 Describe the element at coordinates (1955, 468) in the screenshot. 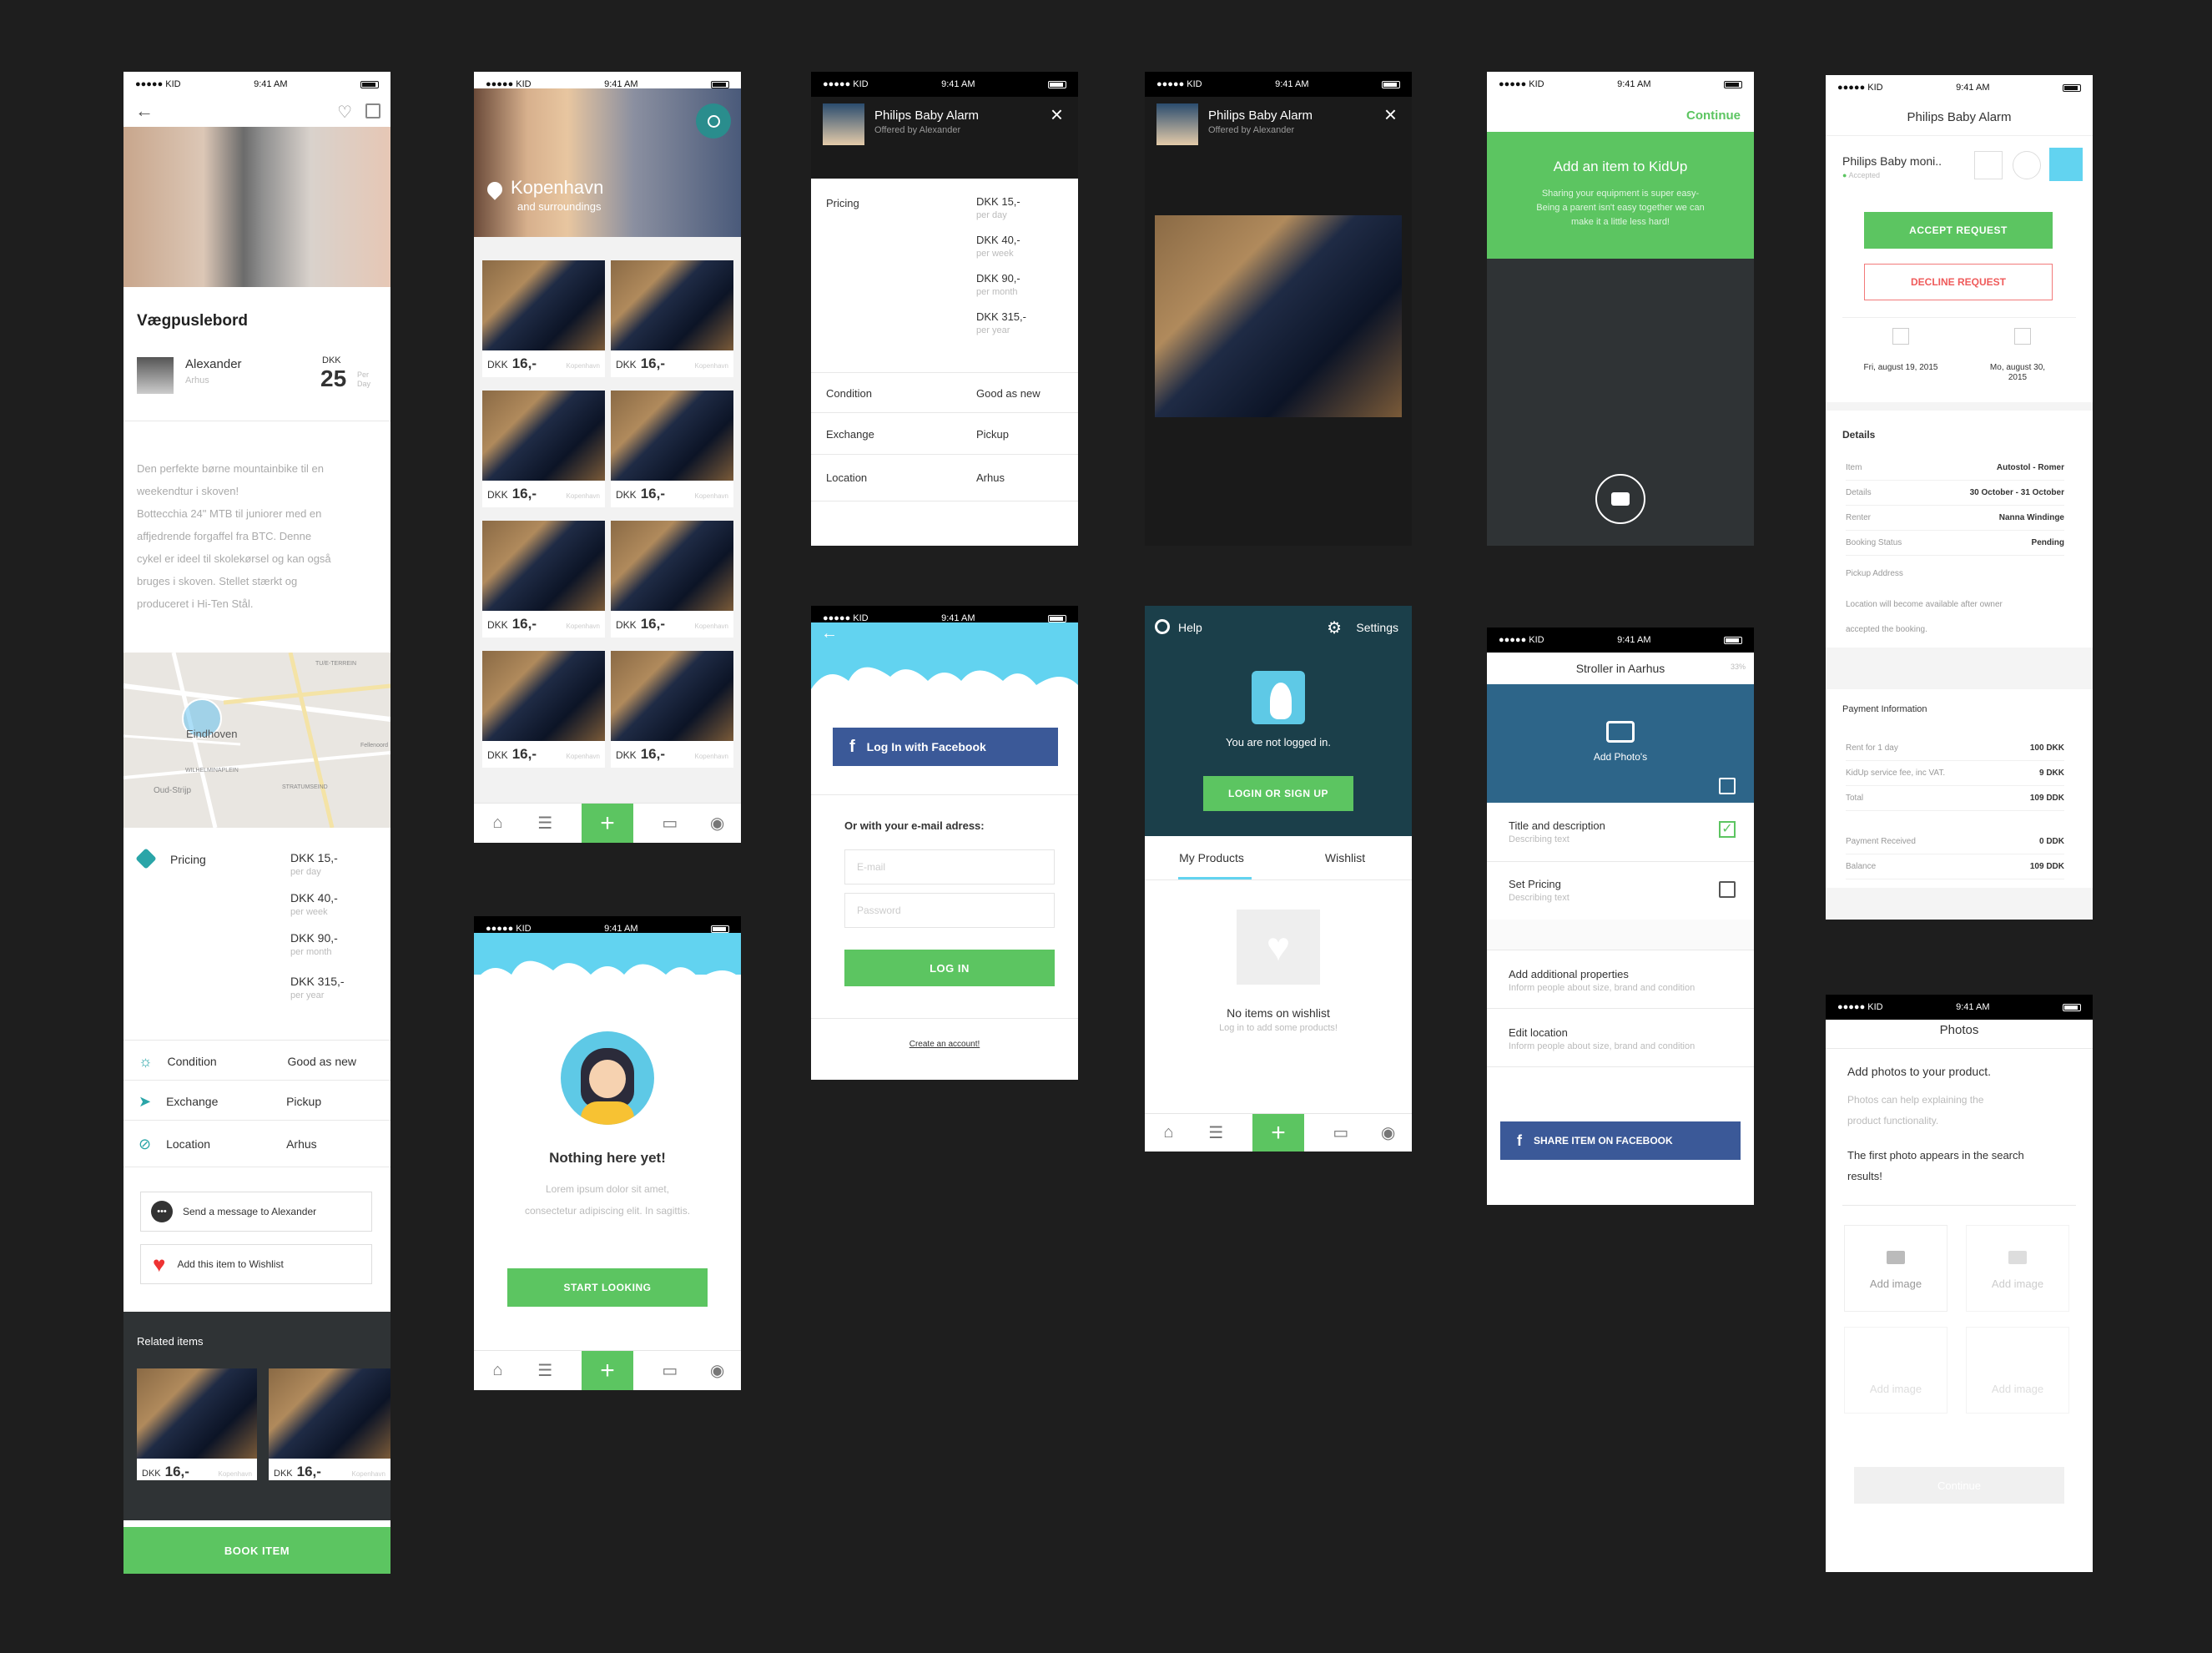

I see `detail-row: Item Autostol - Romer` at that location.